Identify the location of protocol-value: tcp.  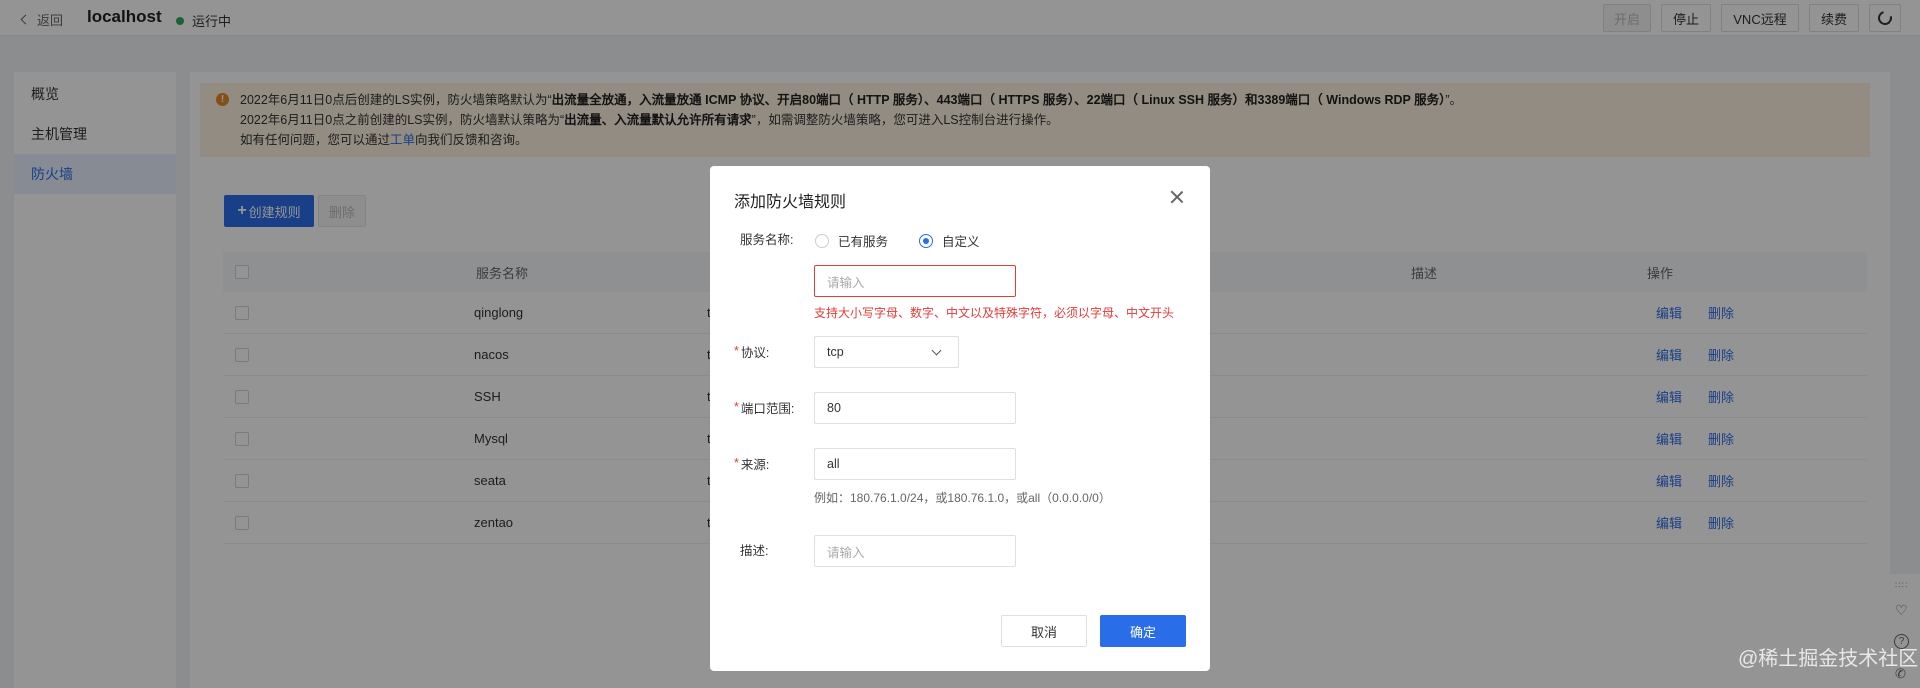
(835, 352).